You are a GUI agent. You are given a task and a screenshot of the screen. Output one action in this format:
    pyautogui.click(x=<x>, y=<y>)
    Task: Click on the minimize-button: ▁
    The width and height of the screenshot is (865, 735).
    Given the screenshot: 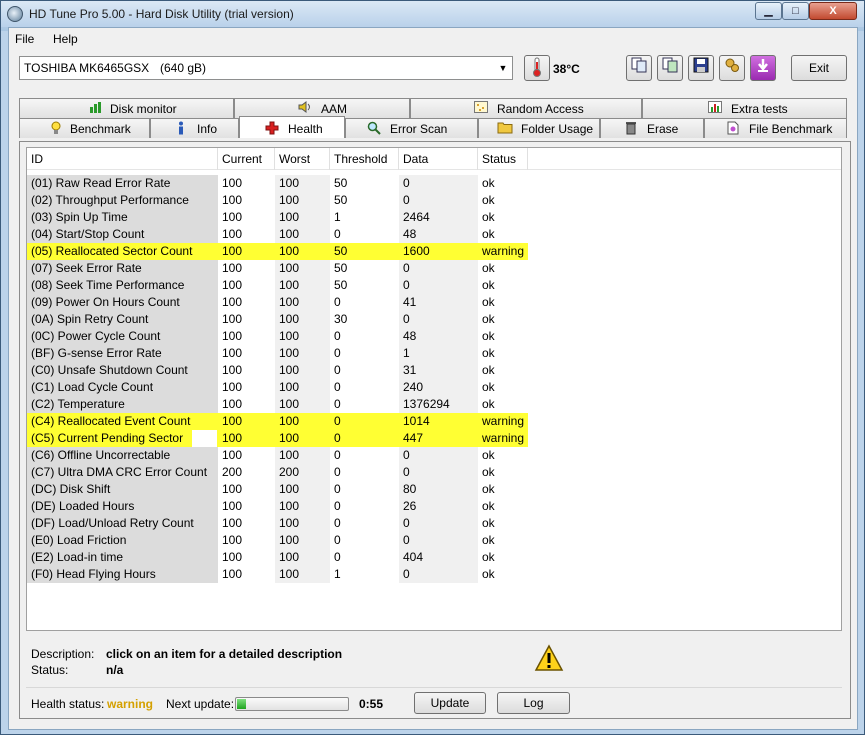 What is the action you would take?
    pyautogui.click(x=768, y=11)
    